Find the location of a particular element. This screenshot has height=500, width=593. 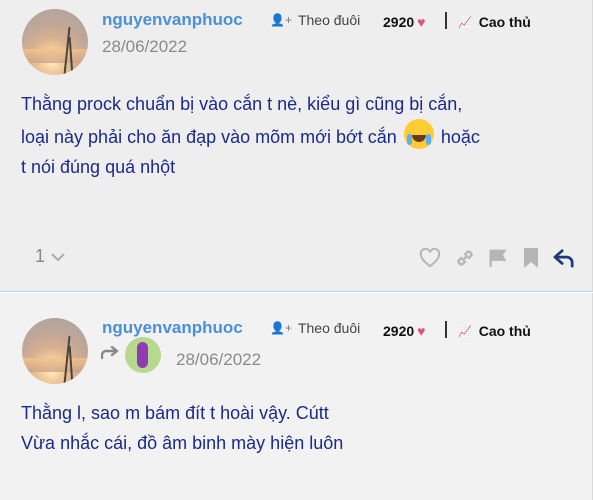

reply-to-avatar is located at coordinates (143, 355).